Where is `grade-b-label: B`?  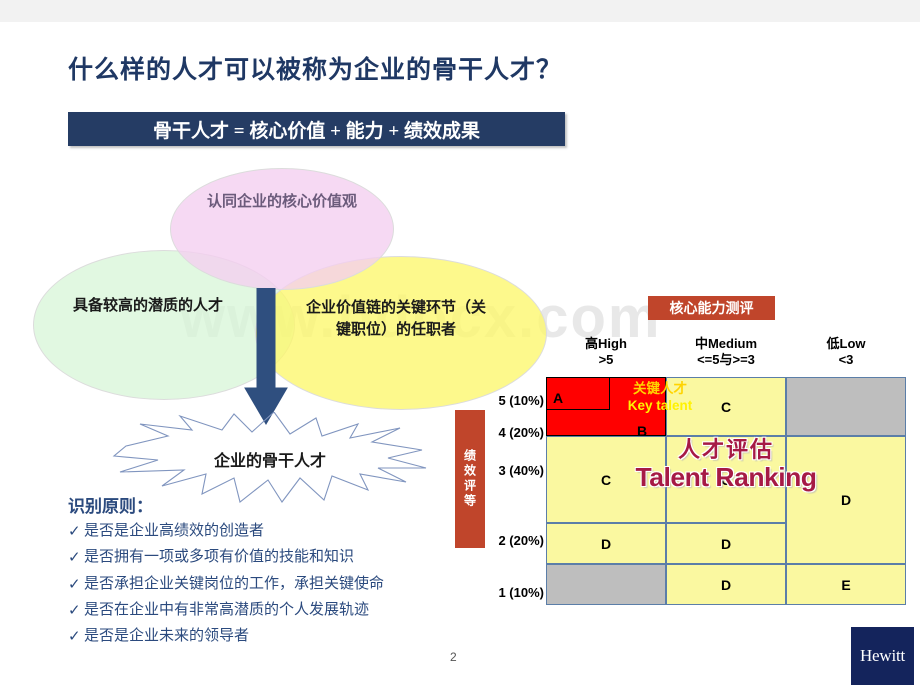
grade-b-label: B is located at coordinates (642, 431).